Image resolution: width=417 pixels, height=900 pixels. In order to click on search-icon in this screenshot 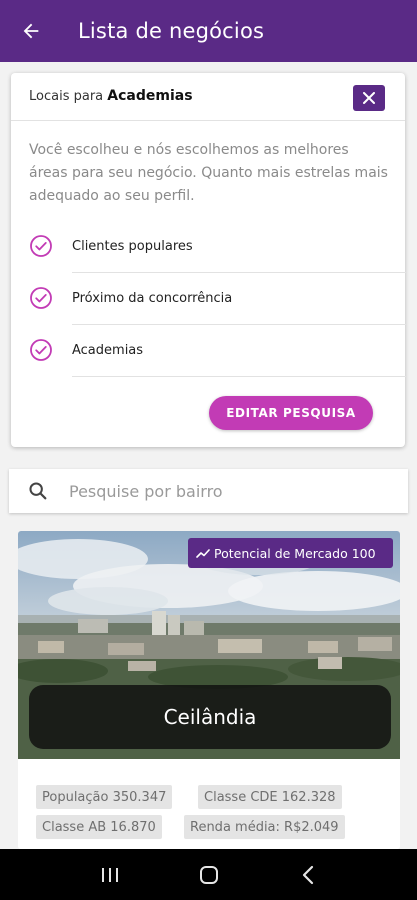, I will do `click(38, 491)`.